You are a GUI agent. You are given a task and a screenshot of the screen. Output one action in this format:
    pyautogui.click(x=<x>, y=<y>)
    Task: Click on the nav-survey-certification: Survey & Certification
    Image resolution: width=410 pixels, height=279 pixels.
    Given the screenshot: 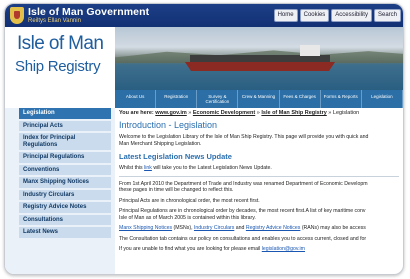 What is the action you would take?
    pyautogui.click(x=218, y=99)
    